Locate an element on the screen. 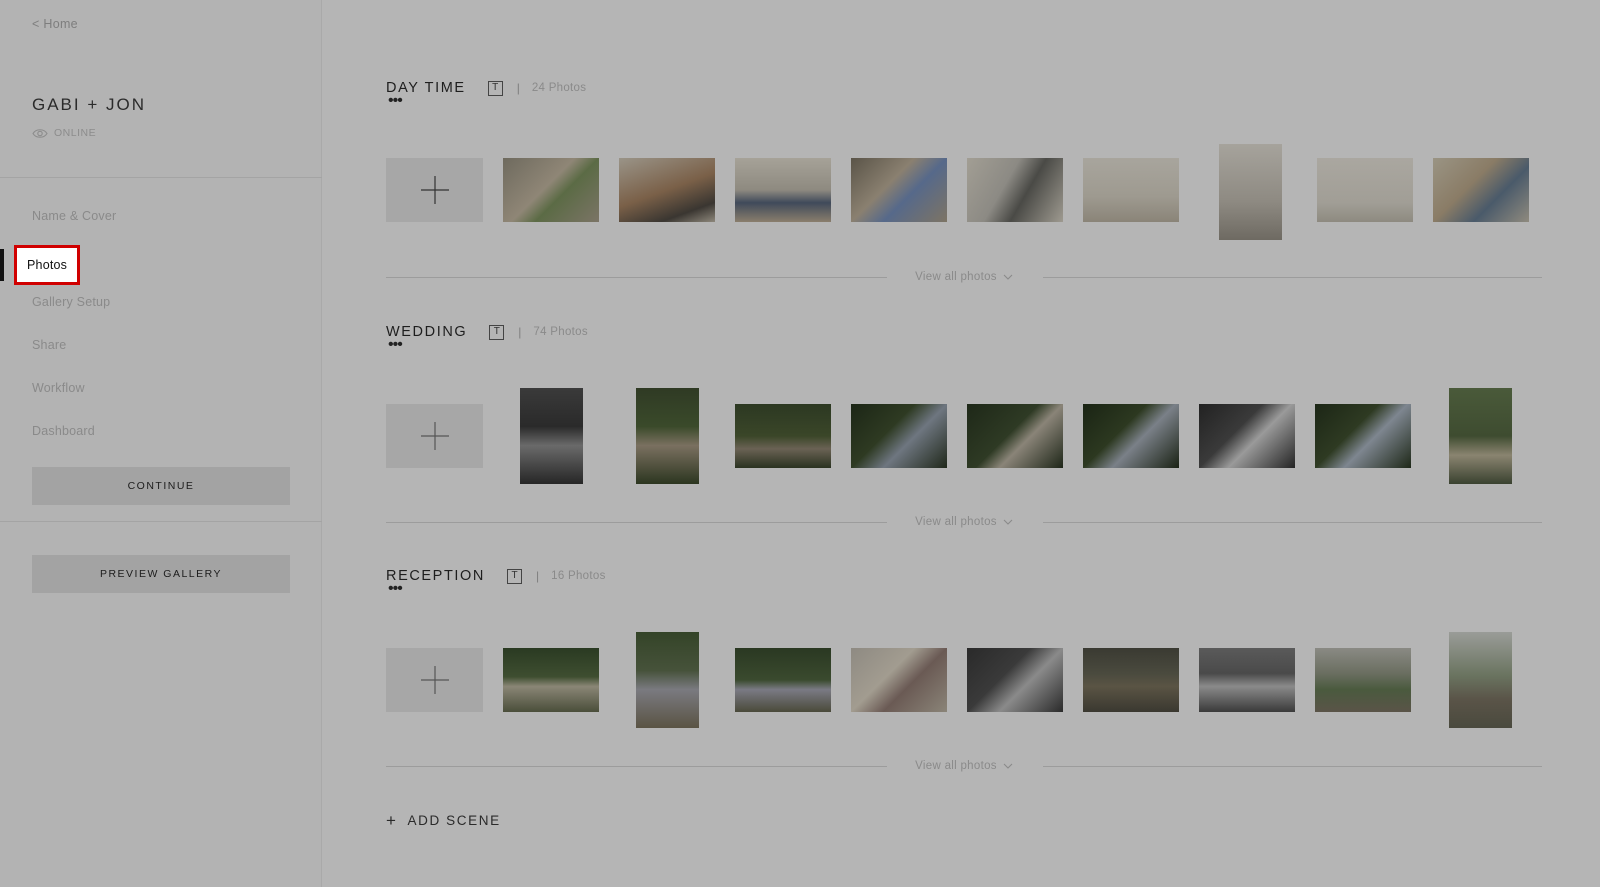 The height and width of the screenshot is (887, 1600). plus-icon: + is located at coordinates (392, 820).